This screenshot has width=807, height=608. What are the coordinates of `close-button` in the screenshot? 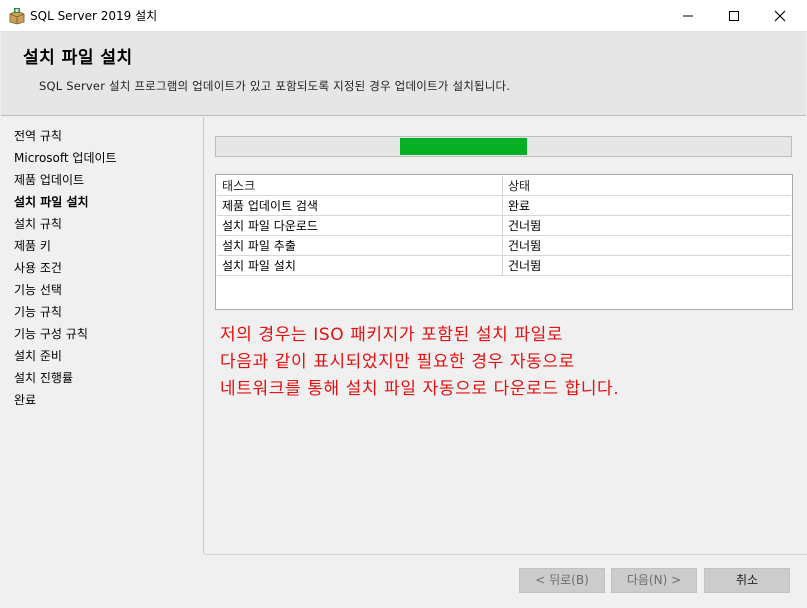 It's located at (780, 15).